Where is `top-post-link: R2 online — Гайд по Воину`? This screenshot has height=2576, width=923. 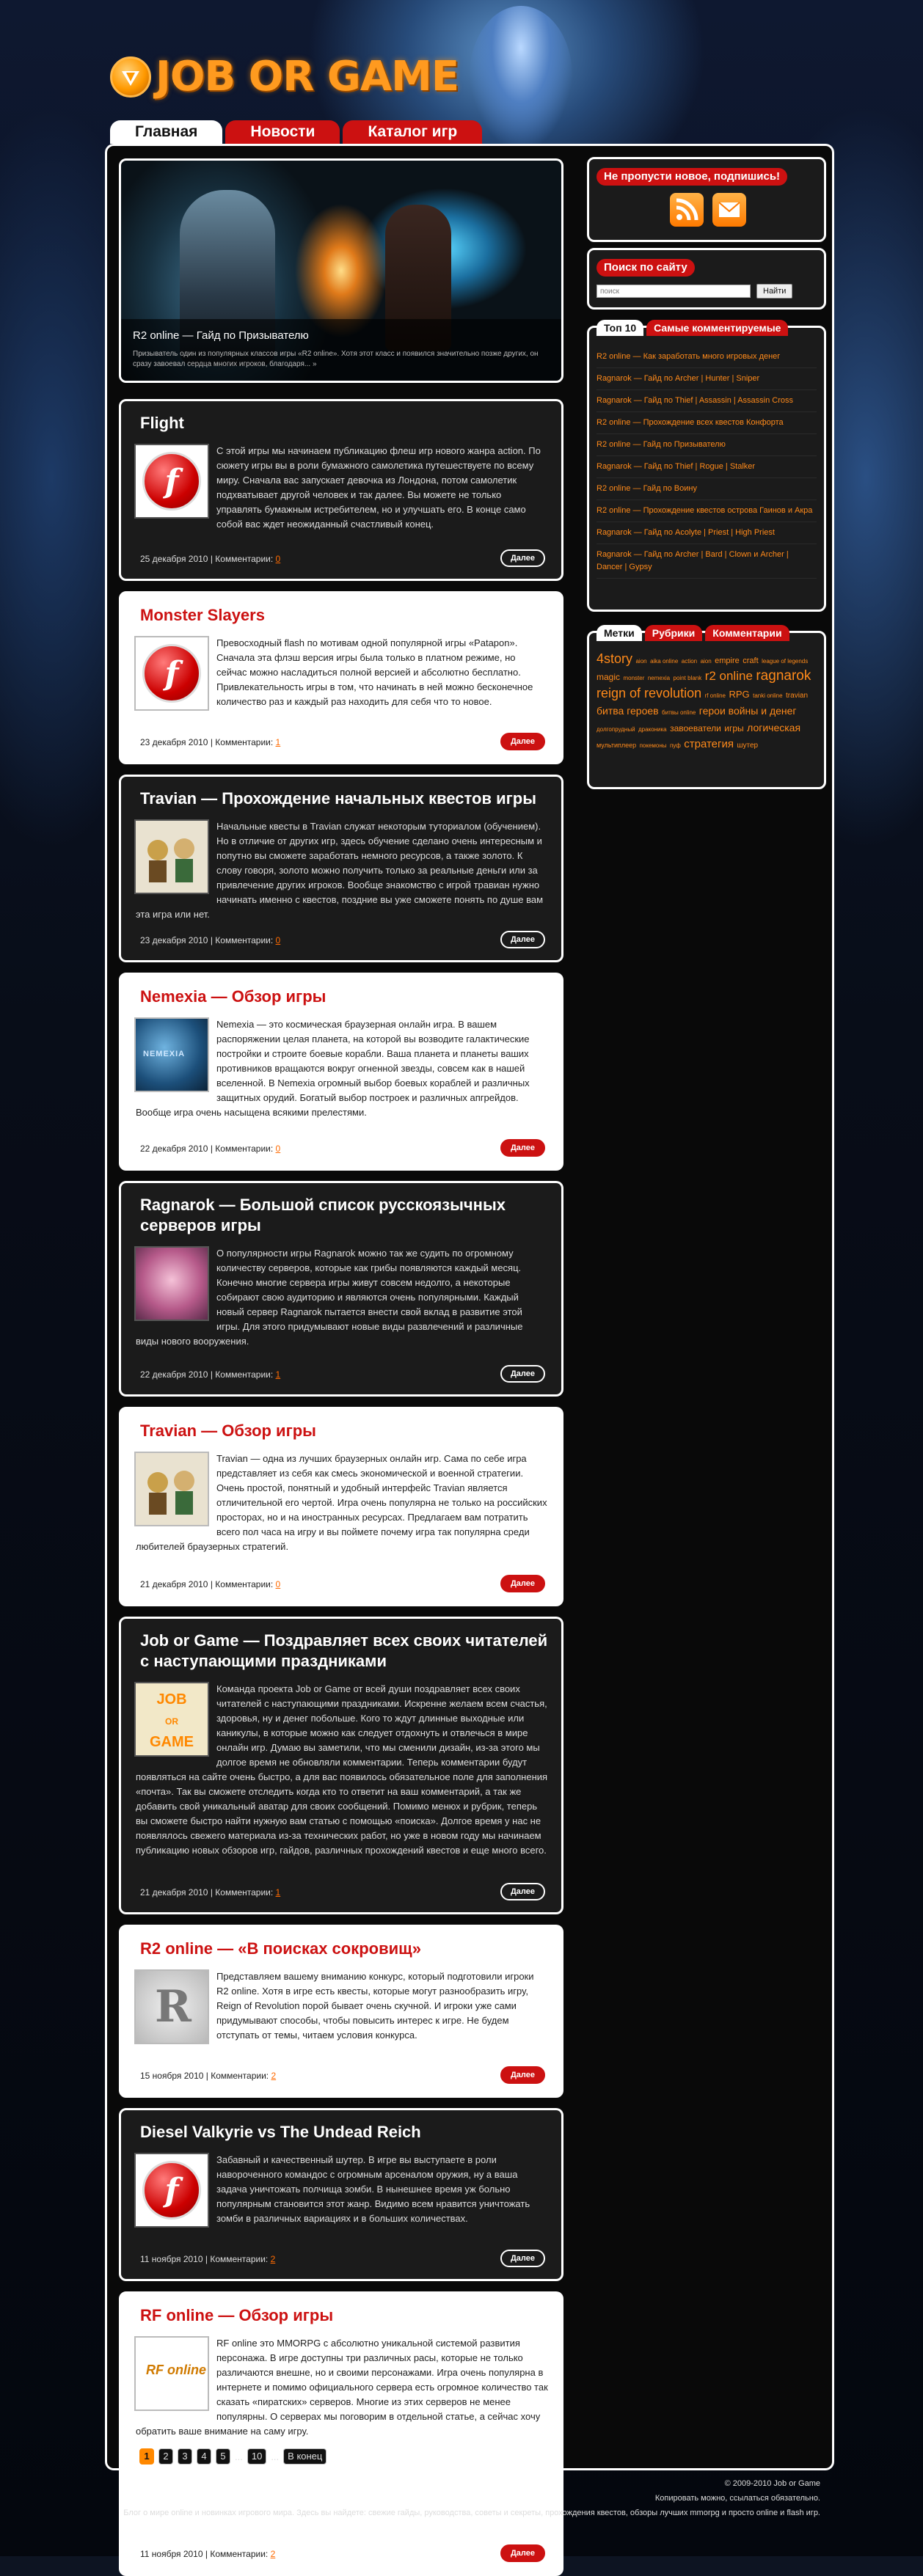 top-post-link: R2 online — Гайд по Воину is located at coordinates (707, 489).